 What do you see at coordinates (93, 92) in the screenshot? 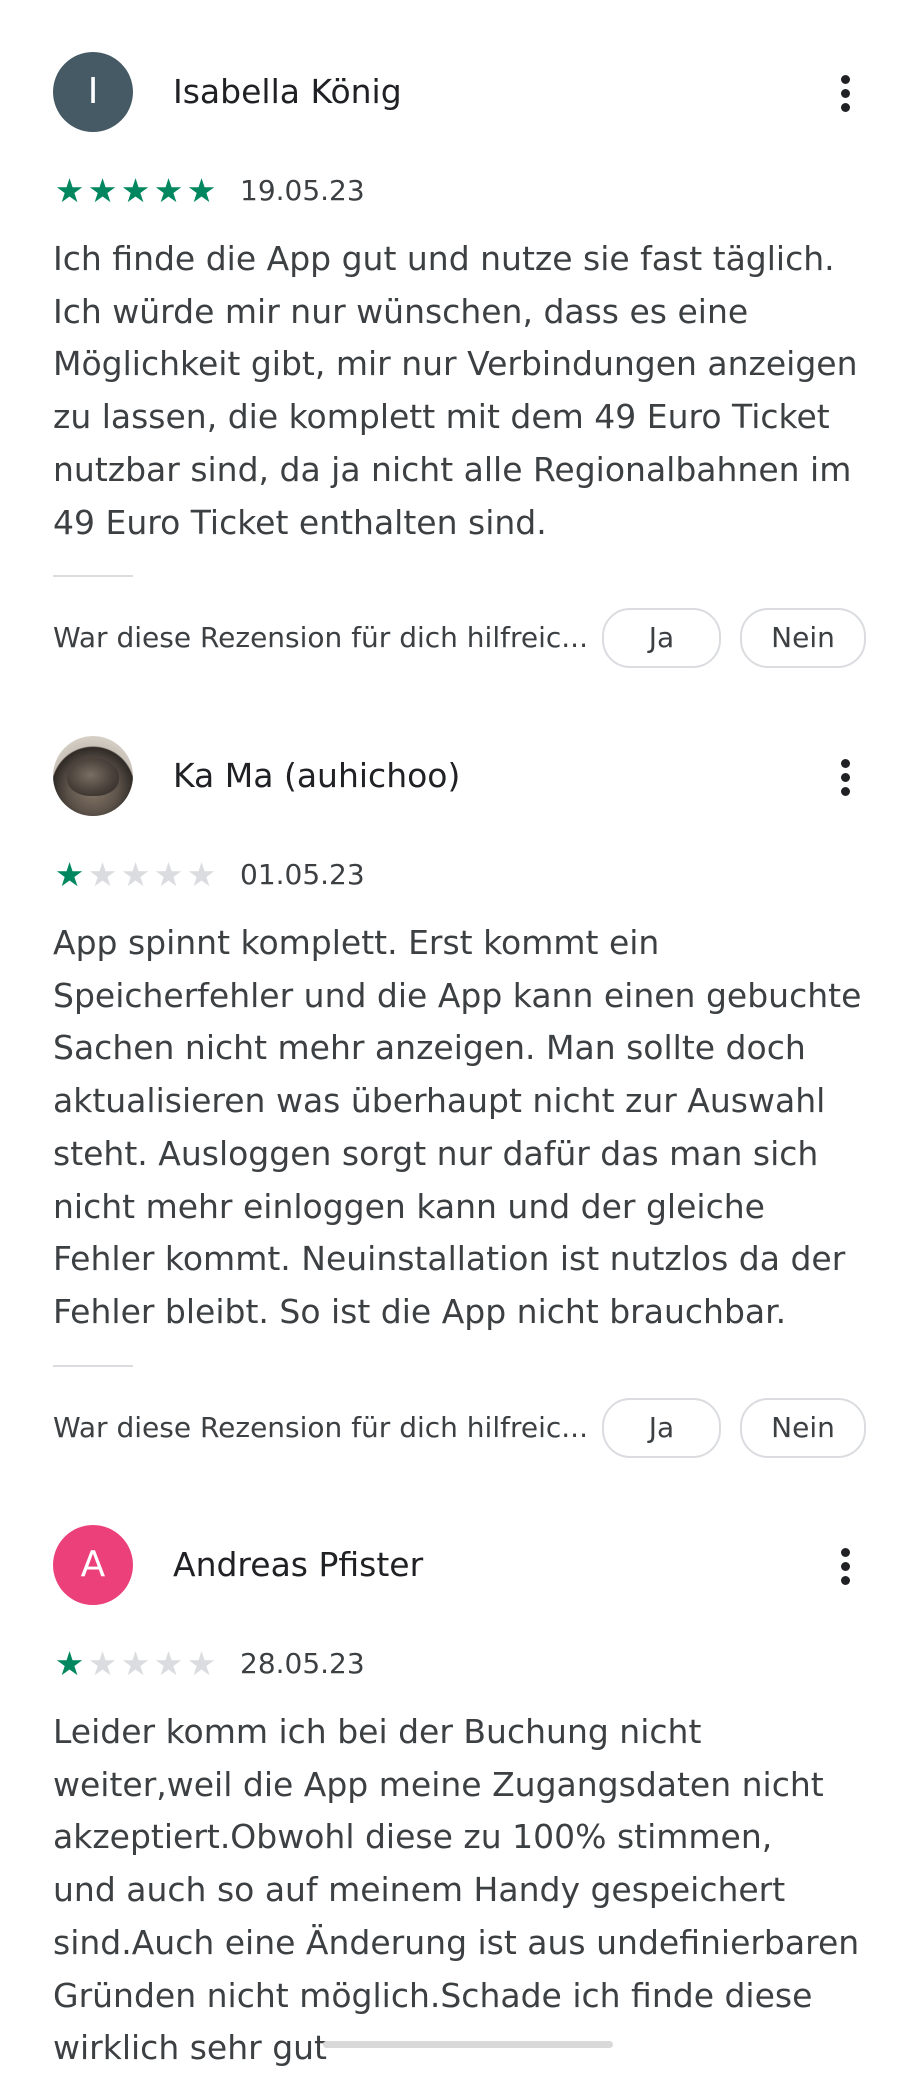
I see `avatar: I` at bounding box center [93, 92].